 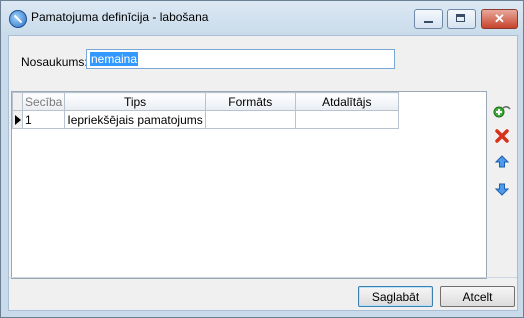 I want to click on move-down-button, so click(x=502, y=189).